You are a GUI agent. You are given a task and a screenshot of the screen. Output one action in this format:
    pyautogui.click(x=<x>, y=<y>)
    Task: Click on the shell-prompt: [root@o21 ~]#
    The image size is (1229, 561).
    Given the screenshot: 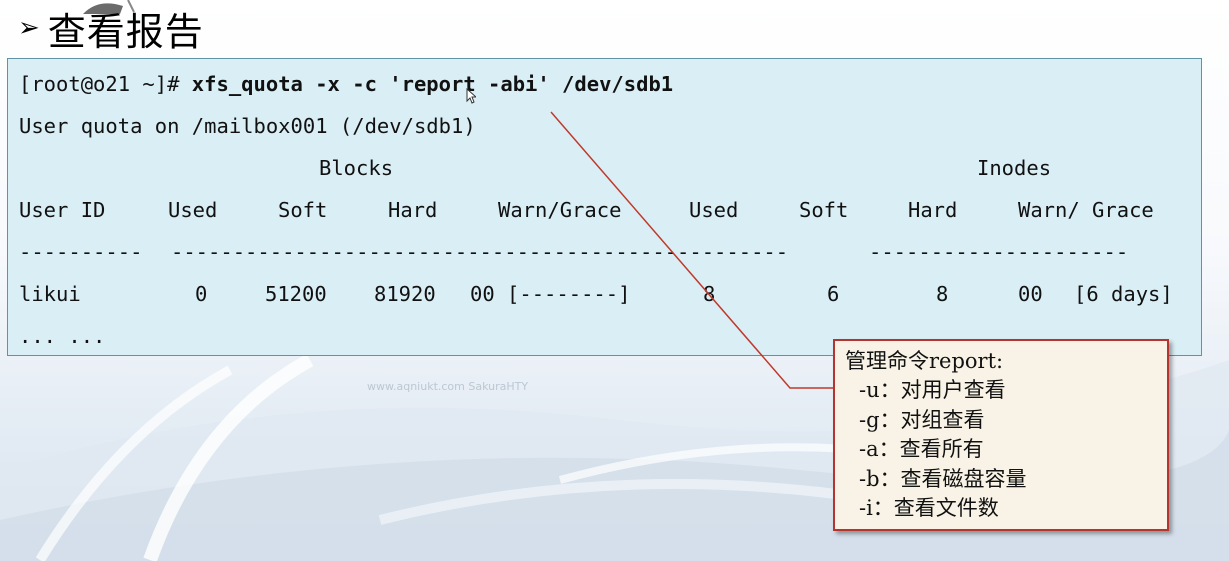 What is the action you would take?
    pyautogui.click(x=105, y=84)
    